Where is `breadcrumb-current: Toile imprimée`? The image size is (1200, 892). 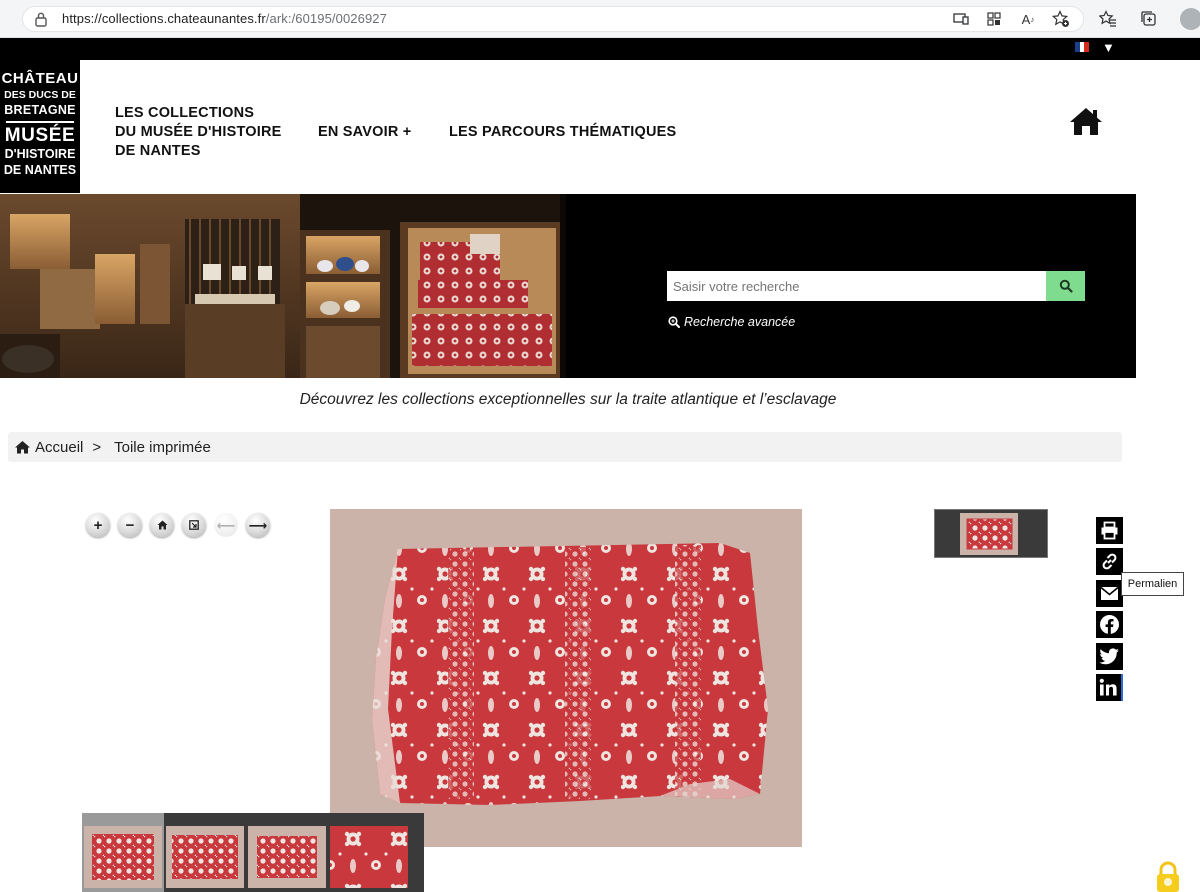
breadcrumb-current: Toile imprimée is located at coordinates (162, 447).